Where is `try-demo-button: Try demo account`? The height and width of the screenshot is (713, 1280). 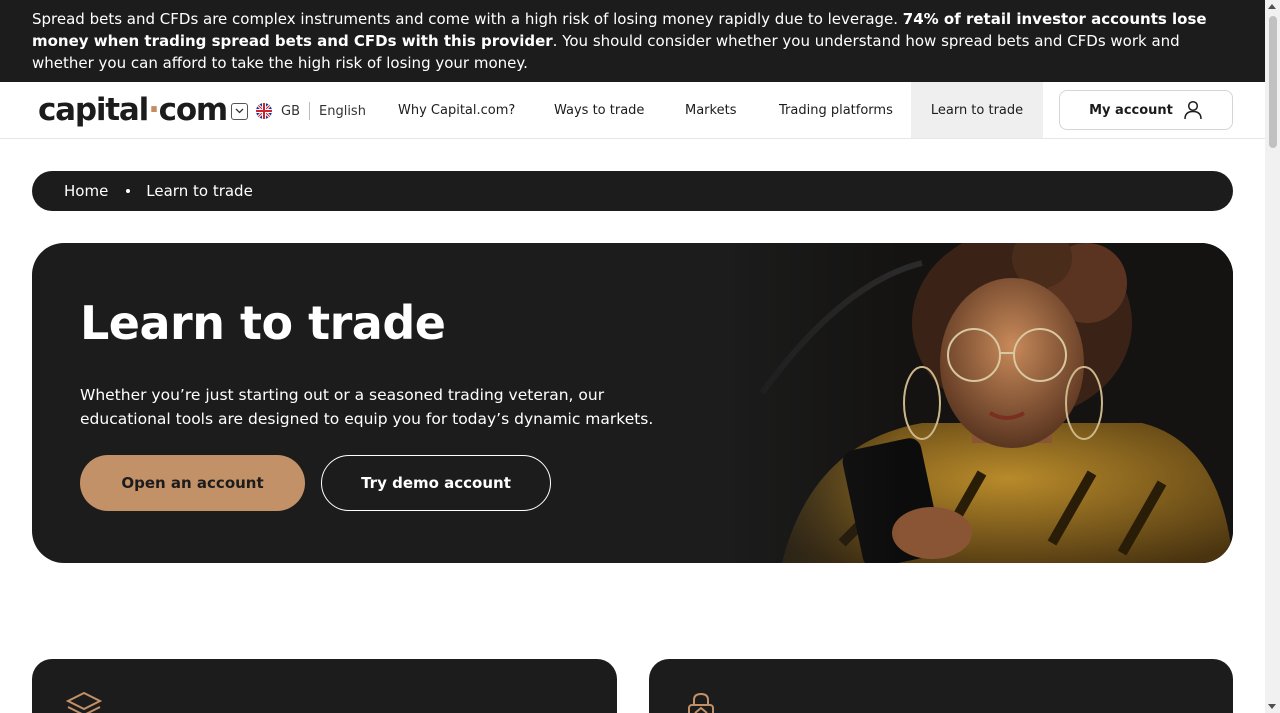 try-demo-button: Try demo account is located at coordinates (436, 483).